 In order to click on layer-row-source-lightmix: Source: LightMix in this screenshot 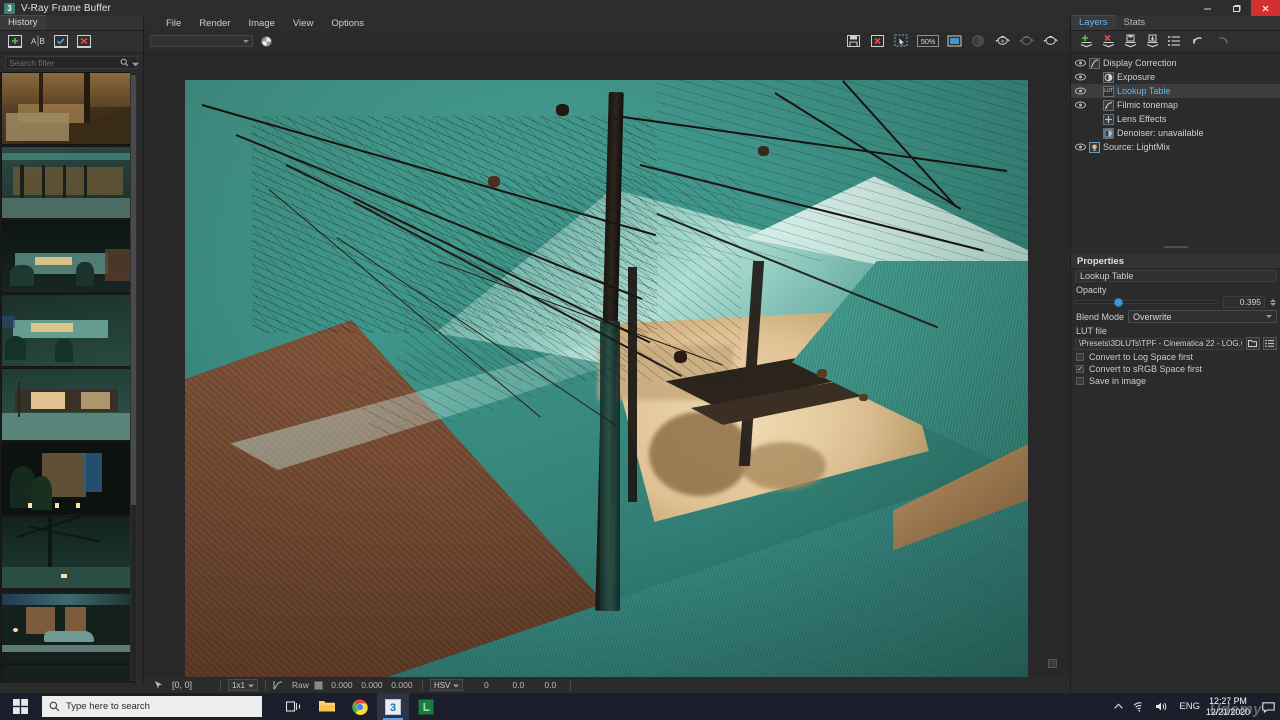, I will do `click(1175, 147)`.